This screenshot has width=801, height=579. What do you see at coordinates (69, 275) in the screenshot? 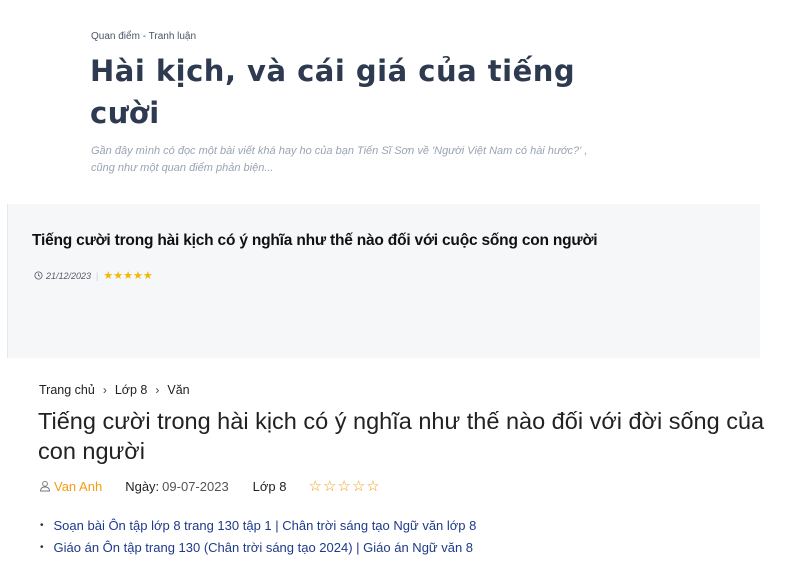
I see `question-date: 21/12/2023` at bounding box center [69, 275].